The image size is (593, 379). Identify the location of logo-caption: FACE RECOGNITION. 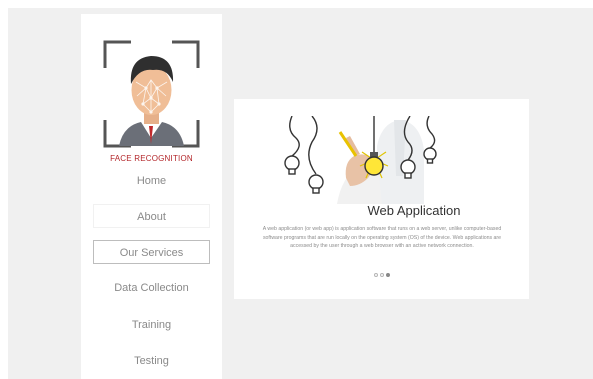
(151, 158).